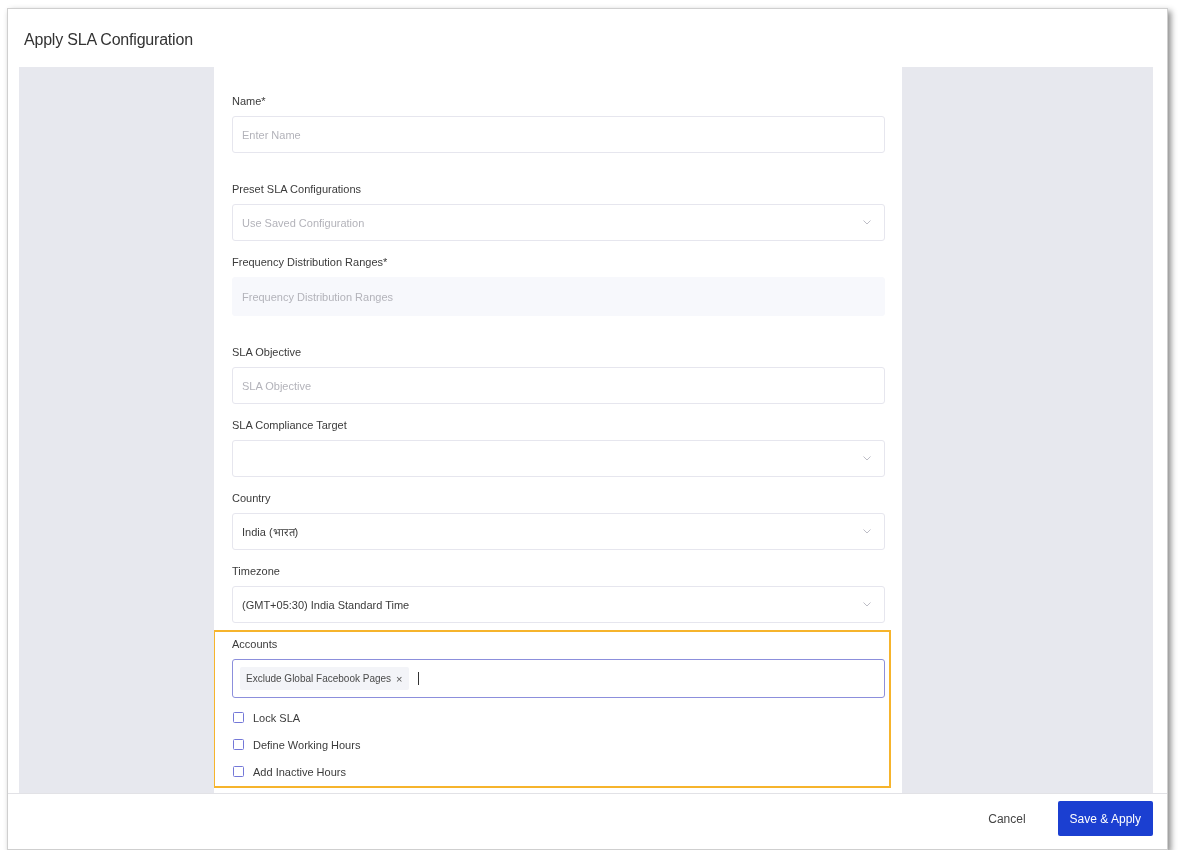 This screenshot has width=1183, height=862. I want to click on save-apply-button: Save & Apply, so click(1105, 818).